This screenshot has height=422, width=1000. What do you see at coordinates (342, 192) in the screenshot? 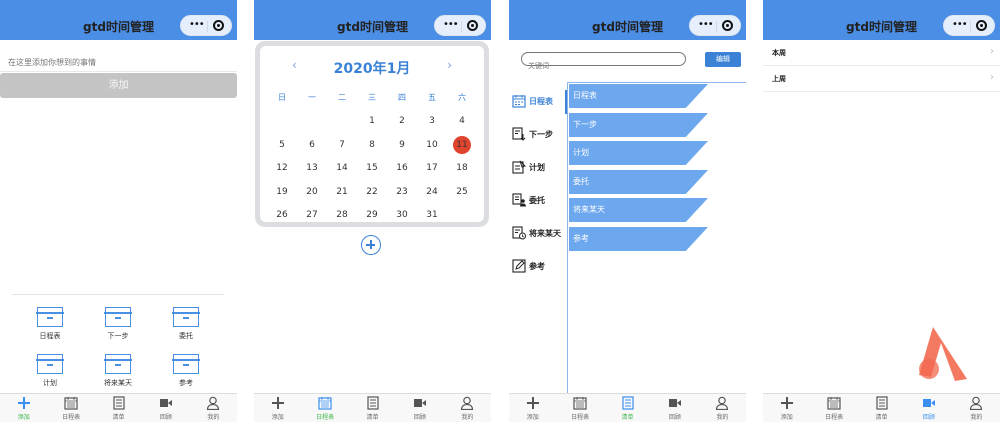
I see `day-cell: 21` at bounding box center [342, 192].